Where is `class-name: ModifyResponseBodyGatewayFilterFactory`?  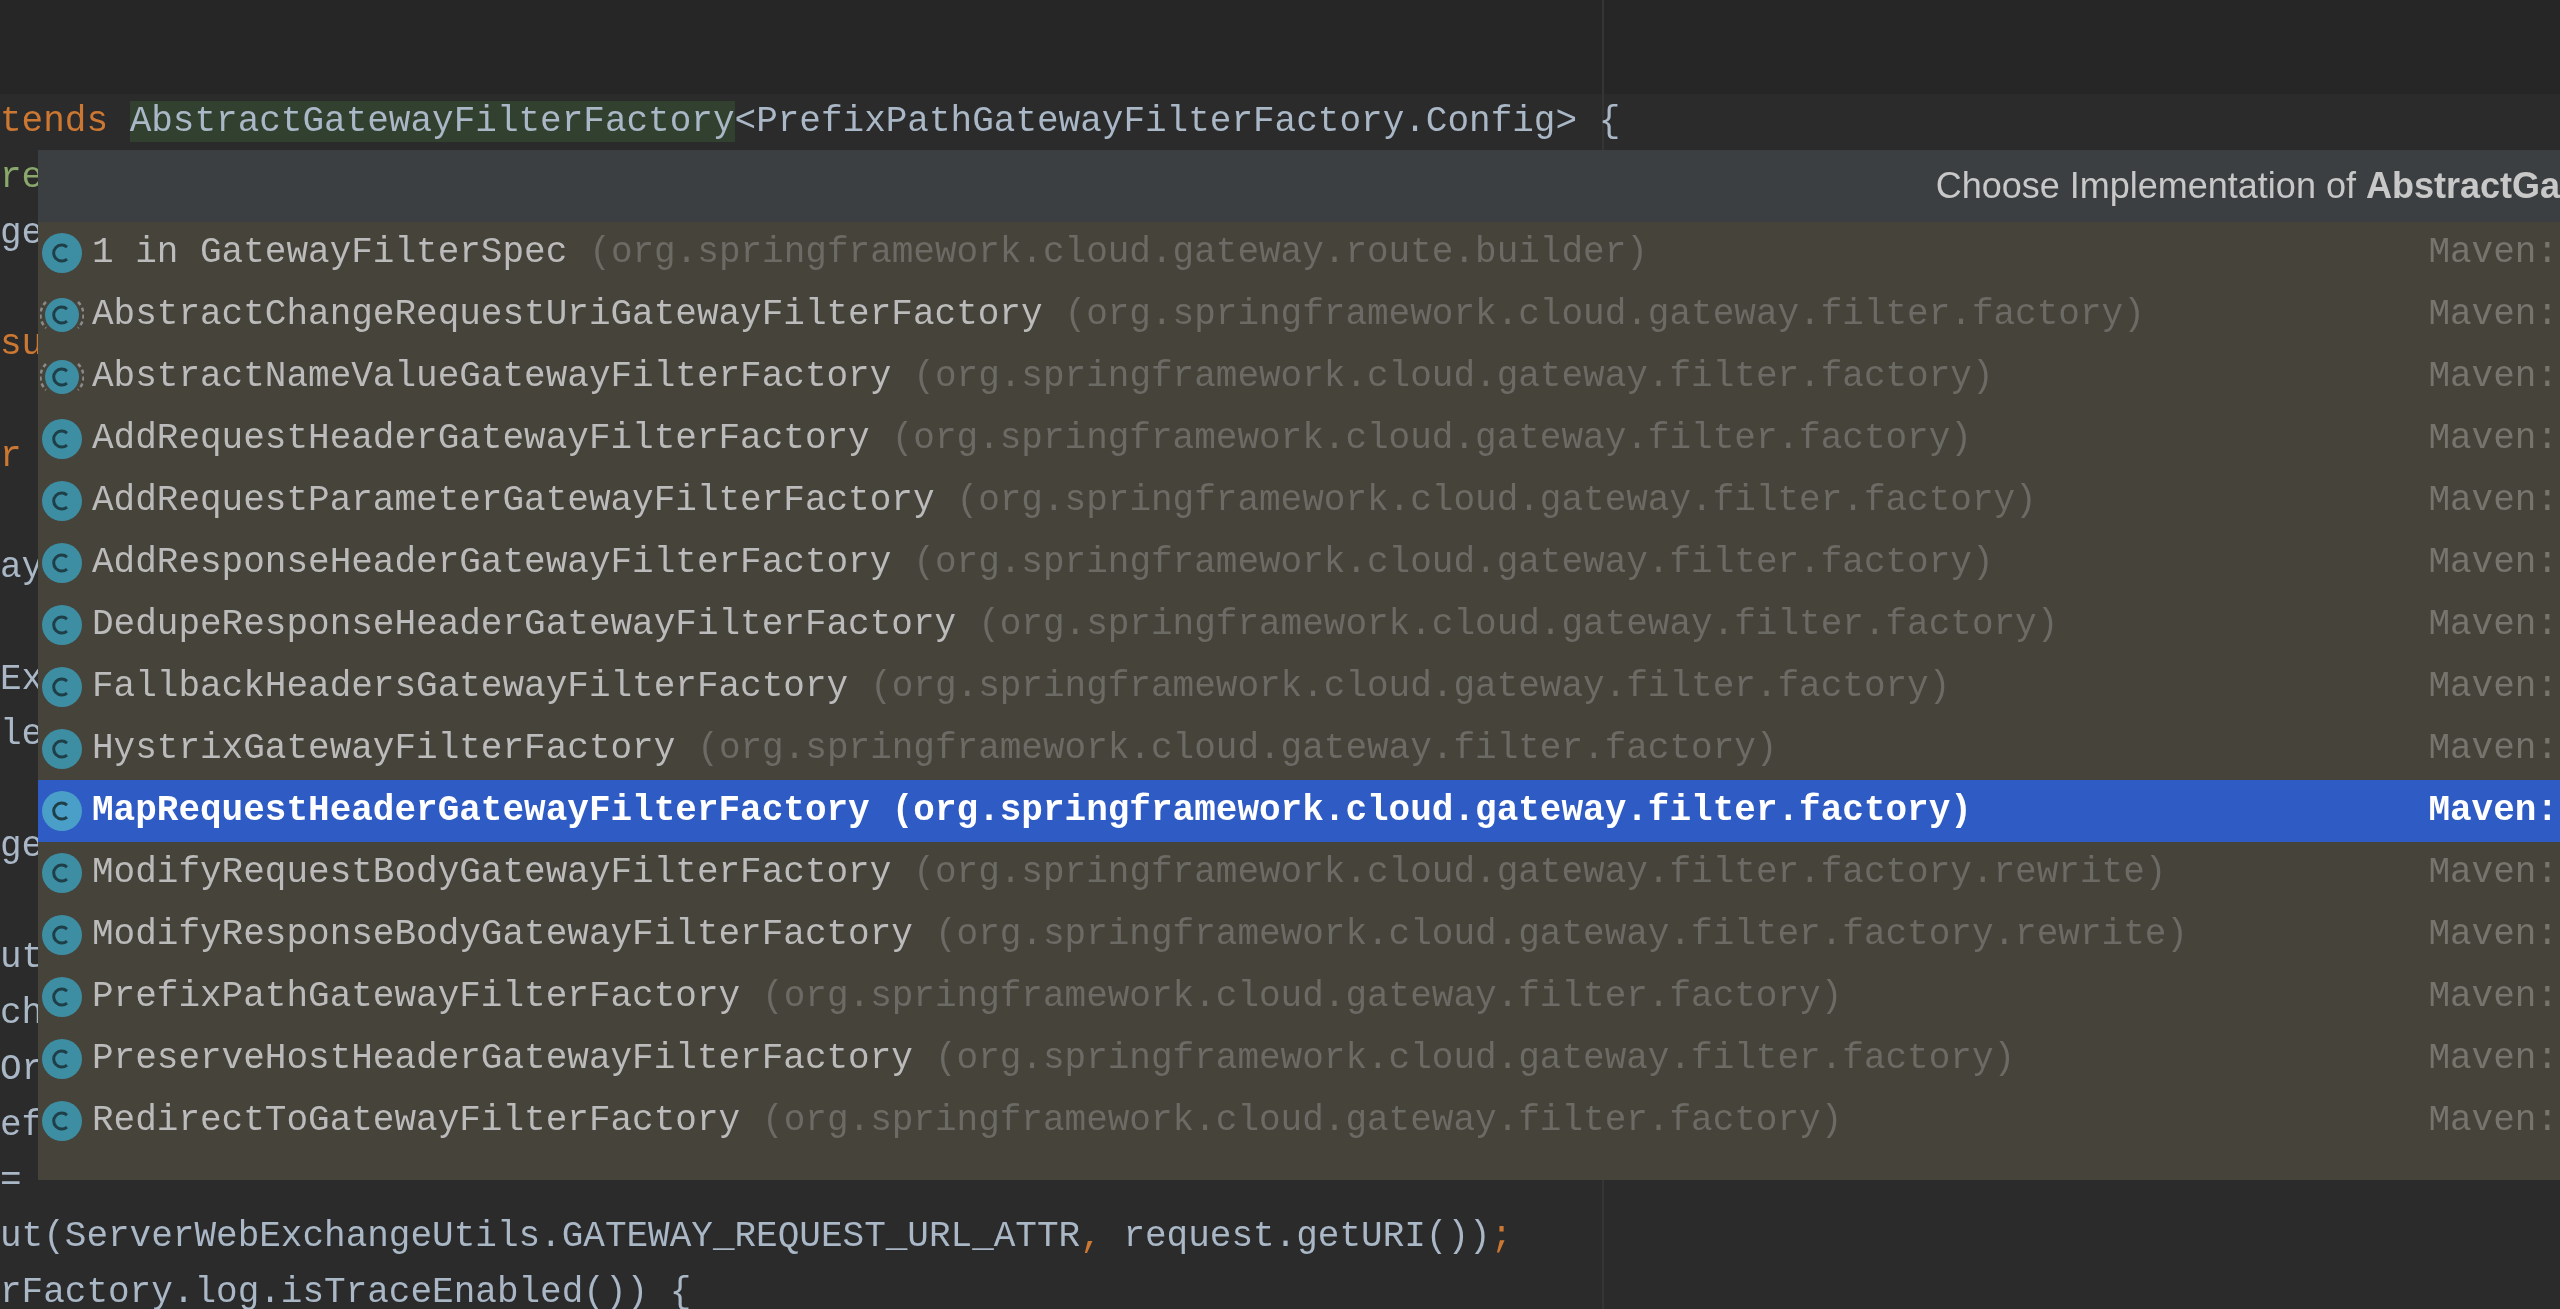
class-name: ModifyResponseBodyGatewayFilterFactory is located at coordinates (502, 935).